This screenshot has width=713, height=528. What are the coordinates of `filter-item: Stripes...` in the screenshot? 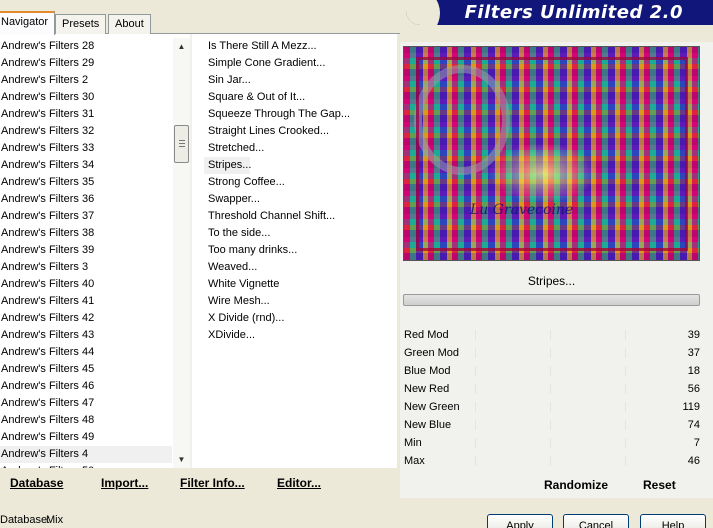 It's located at (227, 165).